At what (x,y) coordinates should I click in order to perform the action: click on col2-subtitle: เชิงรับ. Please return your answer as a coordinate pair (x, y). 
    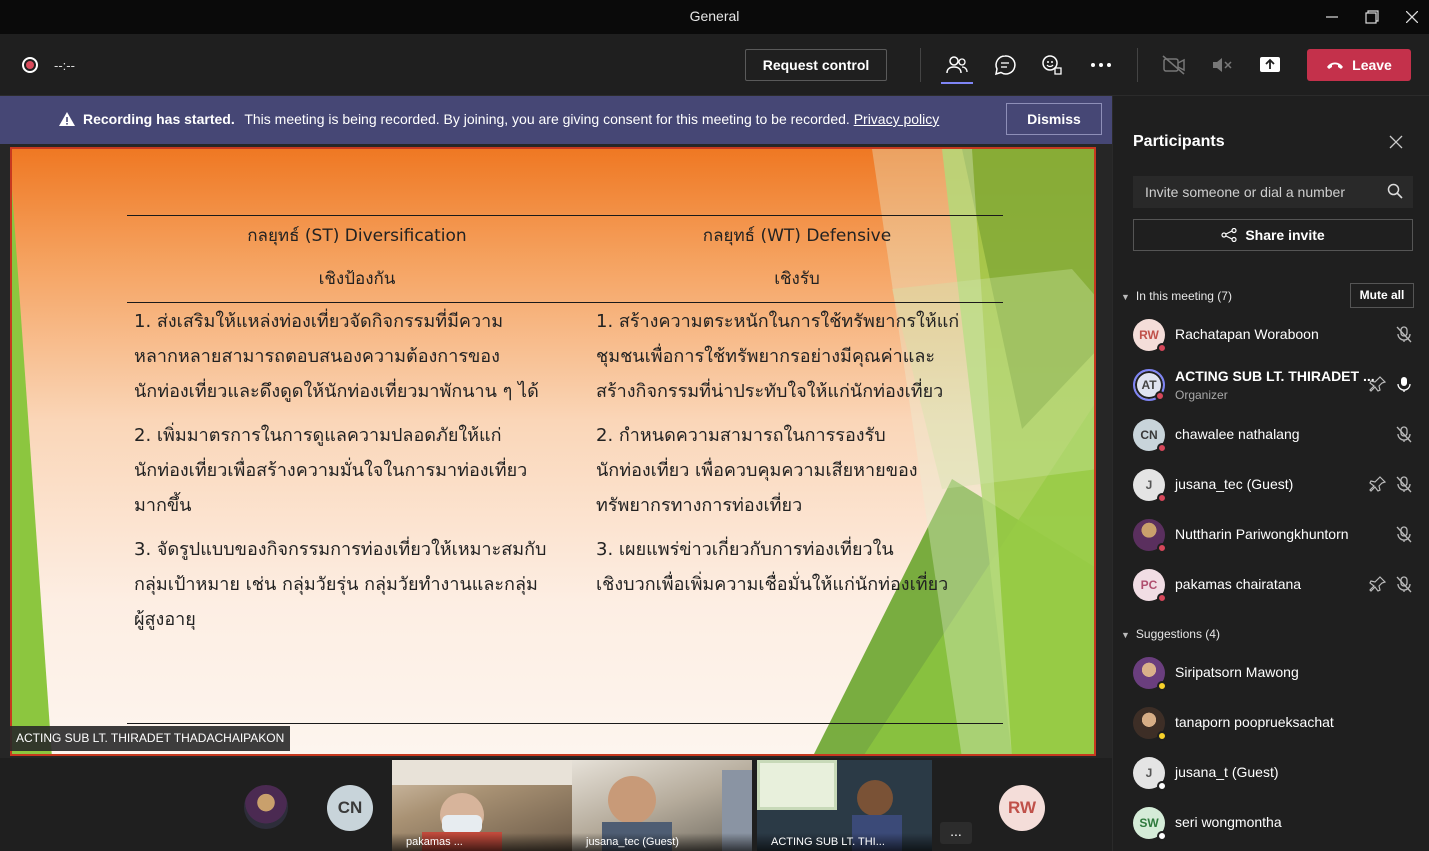
    Looking at the image, I should click on (797, 279).